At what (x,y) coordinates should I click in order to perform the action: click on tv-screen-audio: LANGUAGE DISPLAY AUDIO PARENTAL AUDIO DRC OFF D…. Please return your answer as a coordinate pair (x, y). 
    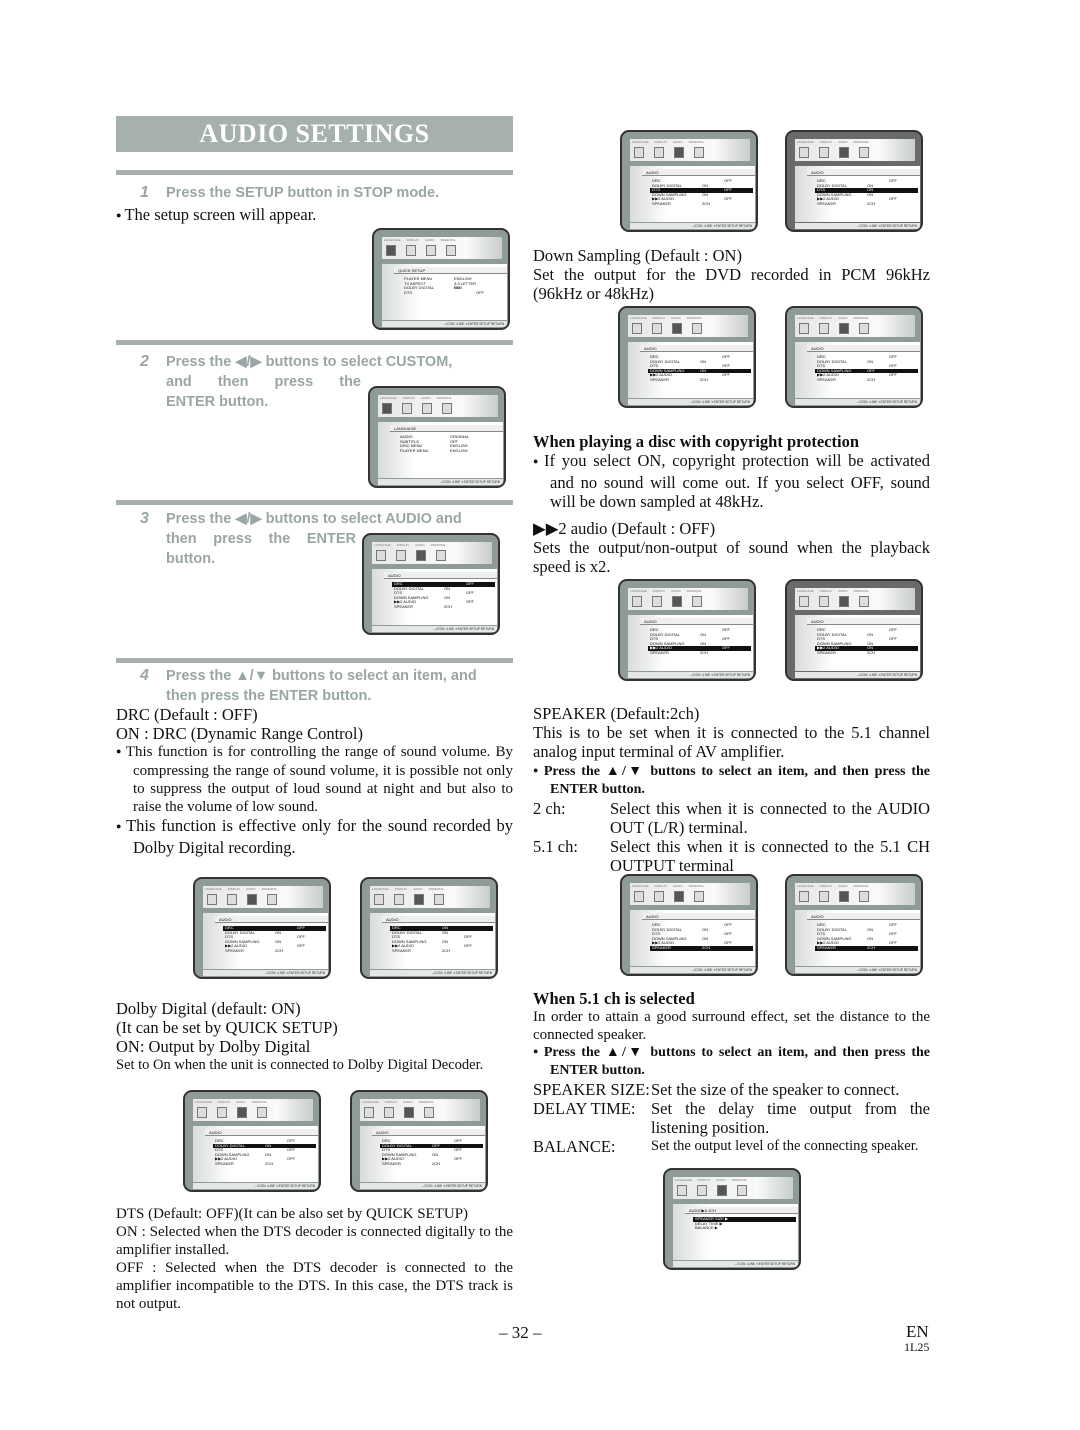
    Looking at the image, I should click on (431, 584).